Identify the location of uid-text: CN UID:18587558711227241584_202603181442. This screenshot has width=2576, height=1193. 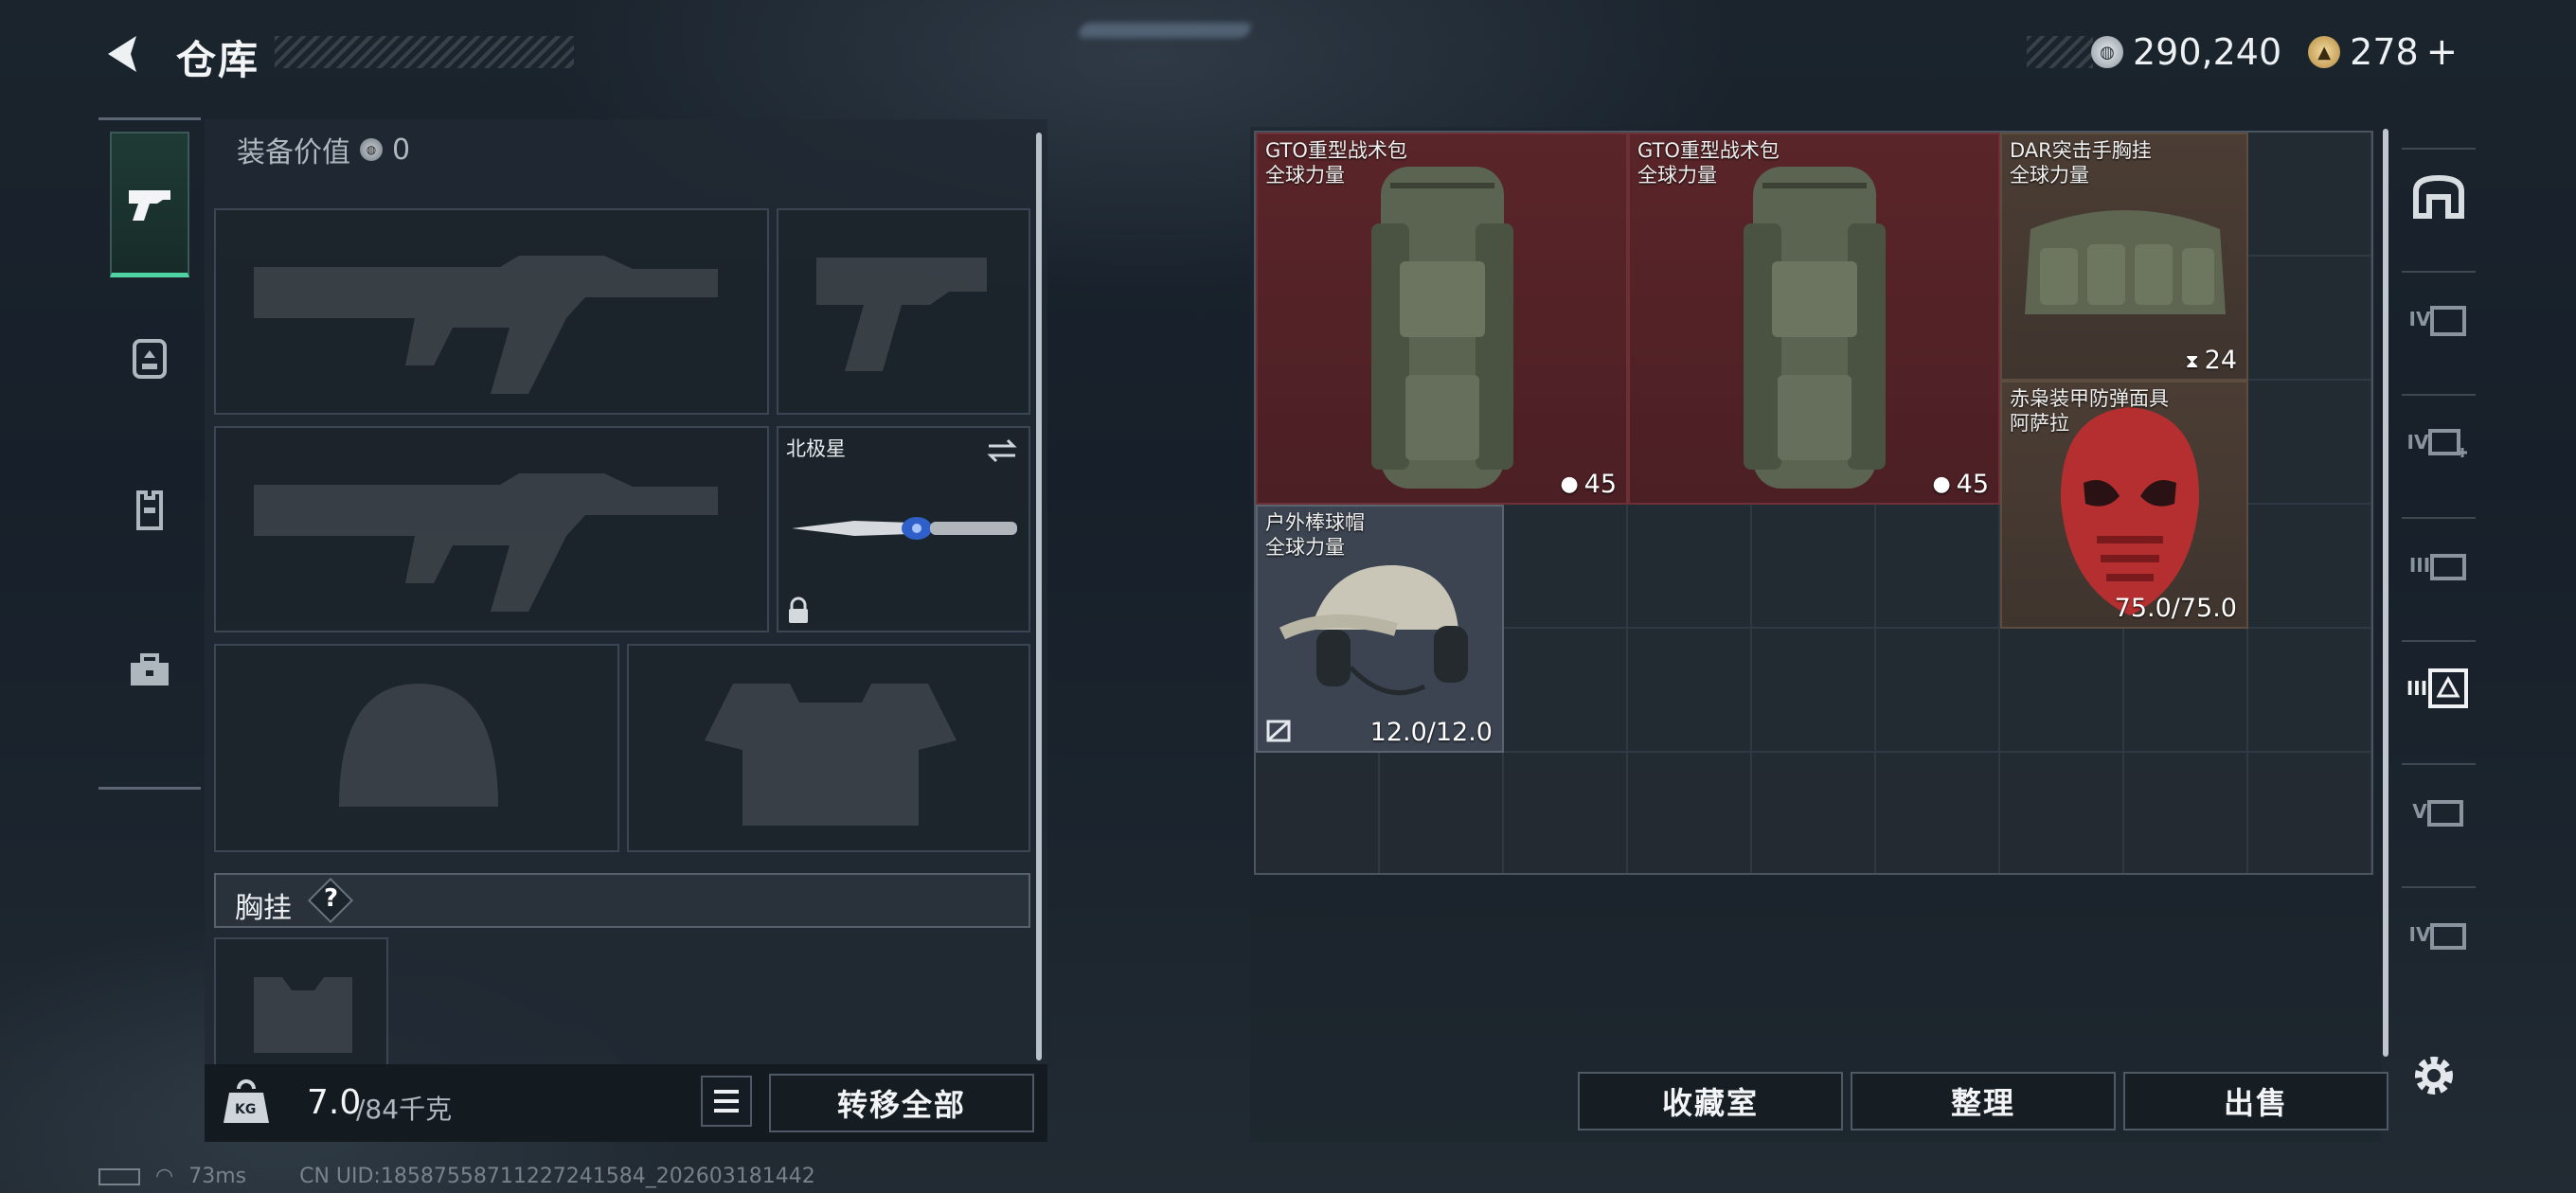
(557, 1176).